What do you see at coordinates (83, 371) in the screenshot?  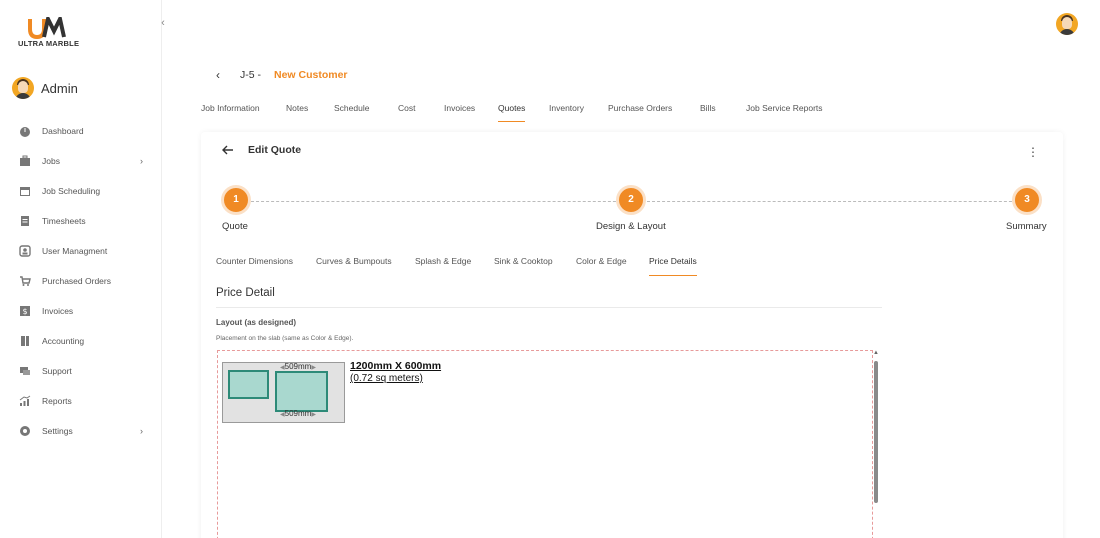 I see `sidebar-item-support: Support` at bounding box center [83, 371].